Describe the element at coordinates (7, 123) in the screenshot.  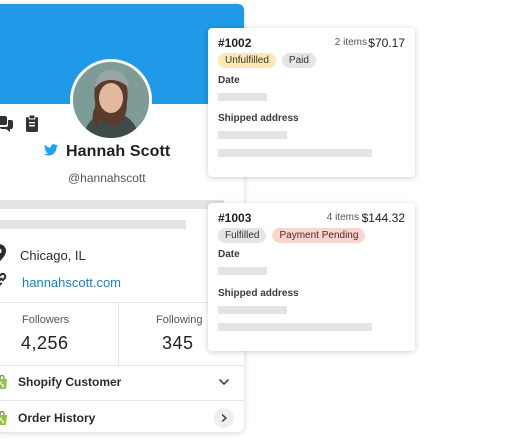
I see `chat-icon` at that location.